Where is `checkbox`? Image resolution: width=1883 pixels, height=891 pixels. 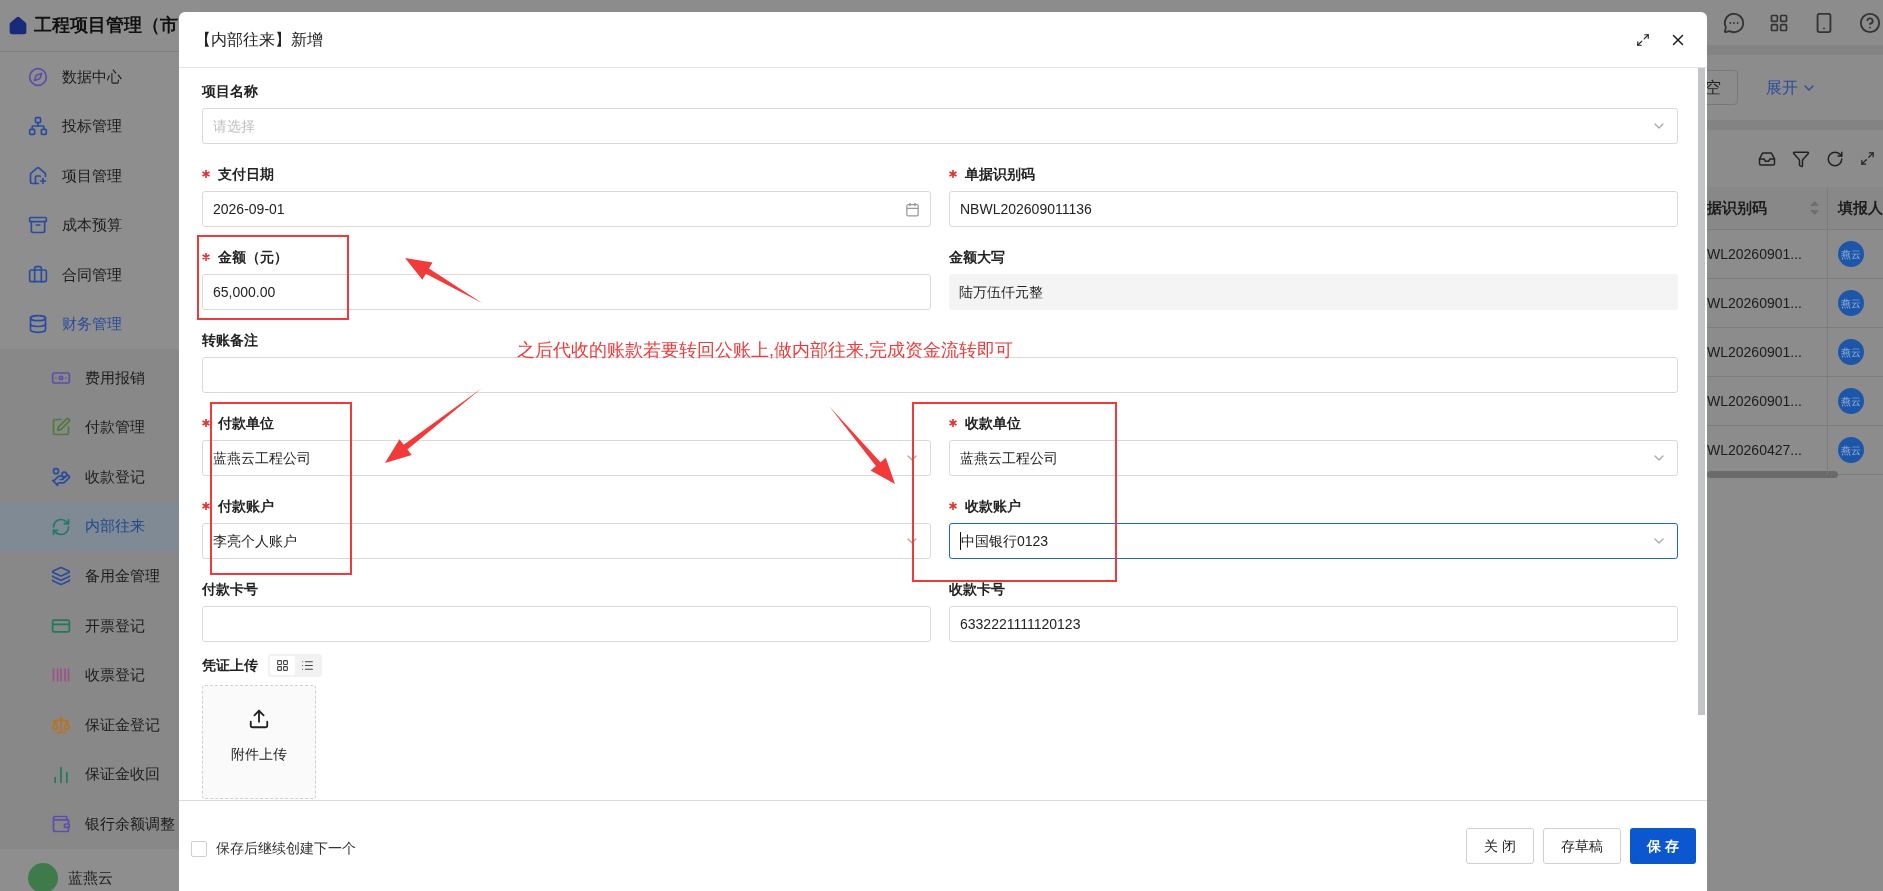 checkbox is located at coordinates (199, 848).